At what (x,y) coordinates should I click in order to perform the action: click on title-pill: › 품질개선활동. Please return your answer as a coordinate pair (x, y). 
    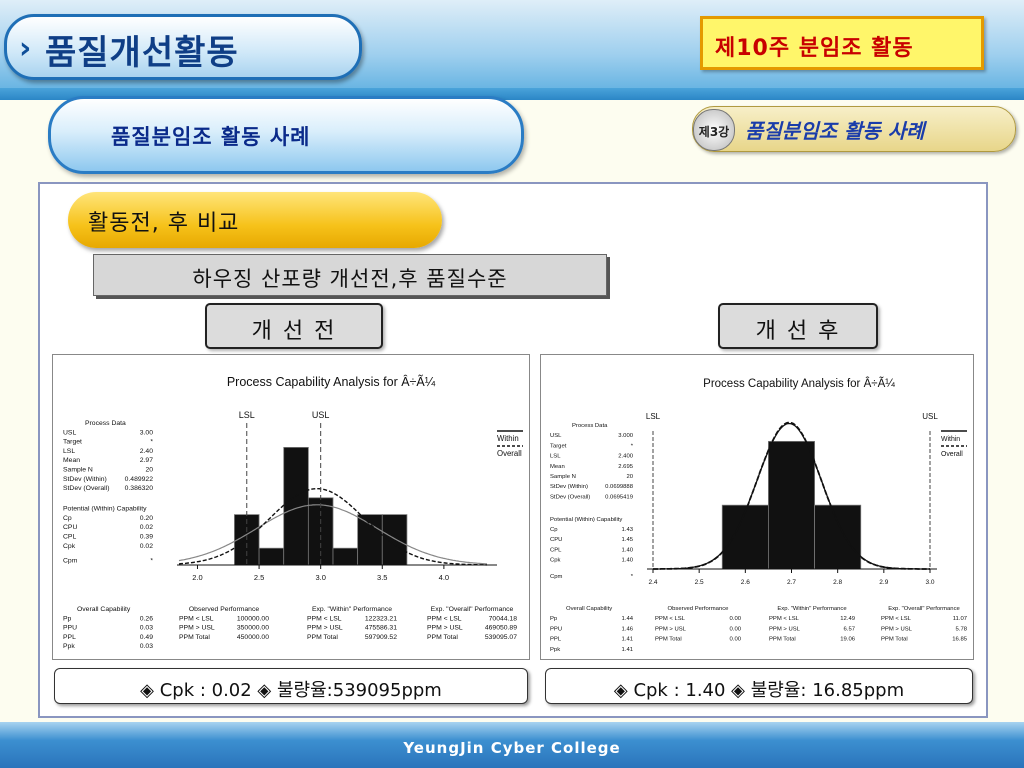
    Looking at the image, I should click on (183, 47).